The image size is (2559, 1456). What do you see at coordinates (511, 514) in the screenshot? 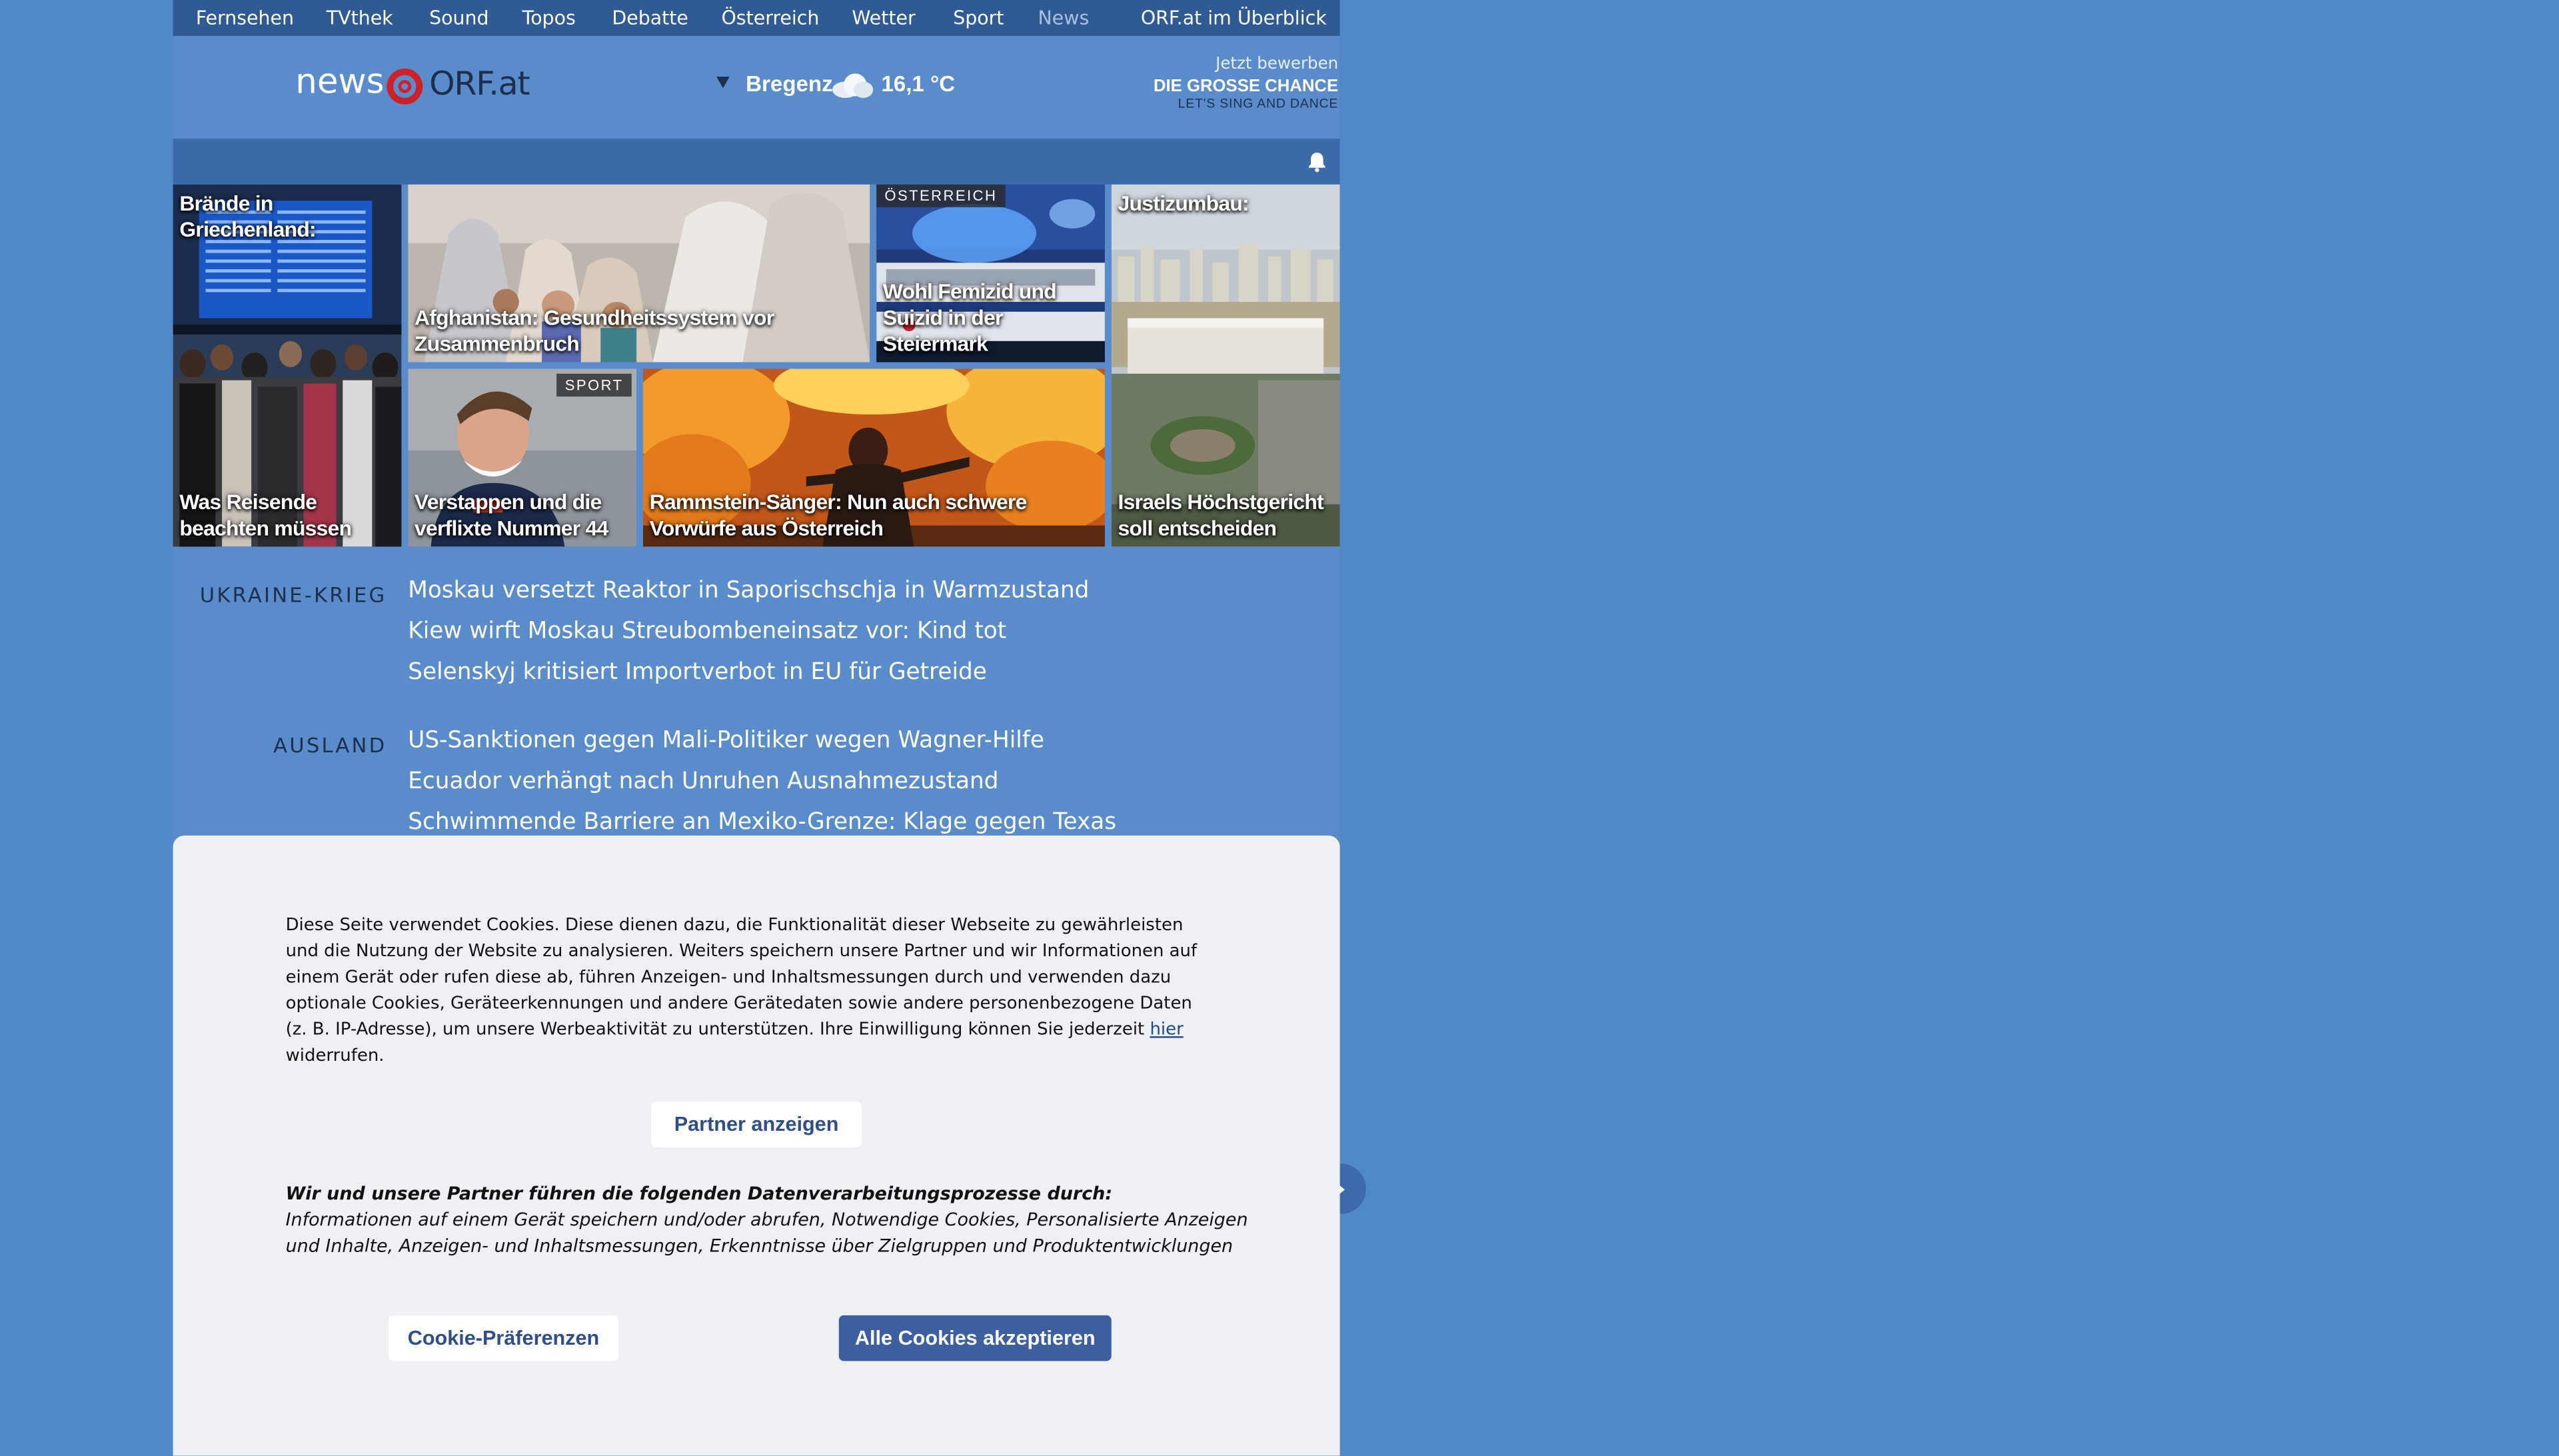
I see `tile-caption: Verstappen und die verflixte Nummer 44` at bounding box center [511, 514].